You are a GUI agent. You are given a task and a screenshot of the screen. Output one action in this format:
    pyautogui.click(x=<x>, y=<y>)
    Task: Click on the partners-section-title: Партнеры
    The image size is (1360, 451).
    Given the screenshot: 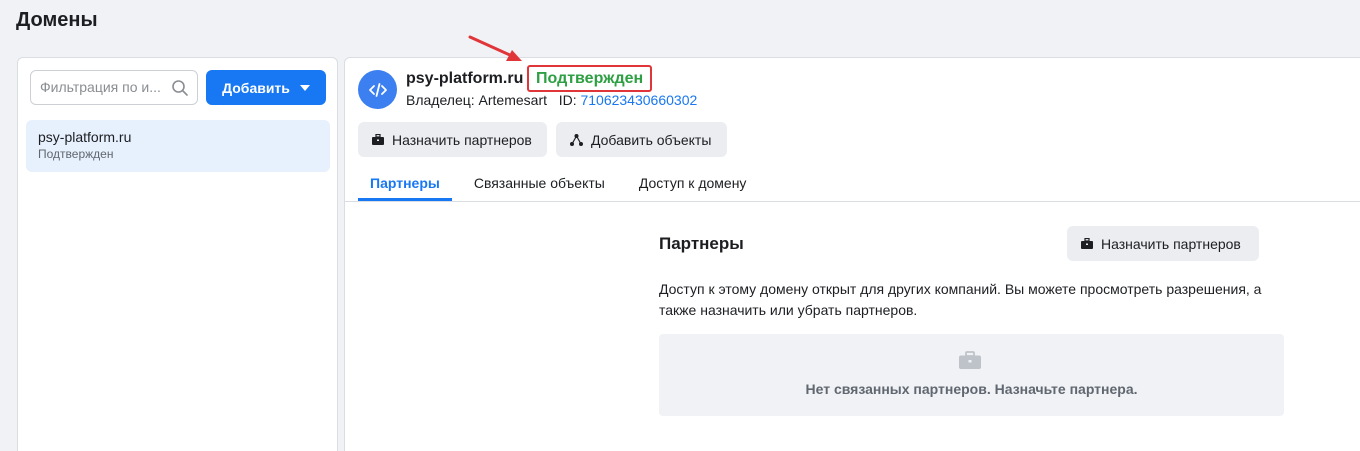 What is the action you would take?
    pyautogui.click(x=701, y=243)
    